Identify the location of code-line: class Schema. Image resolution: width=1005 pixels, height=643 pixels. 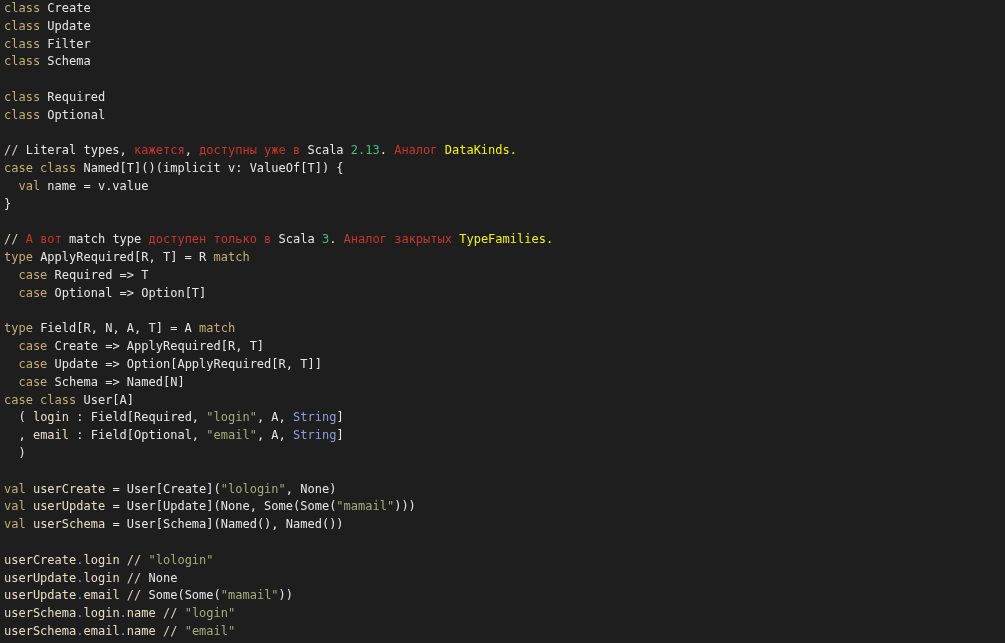
(47, 62).